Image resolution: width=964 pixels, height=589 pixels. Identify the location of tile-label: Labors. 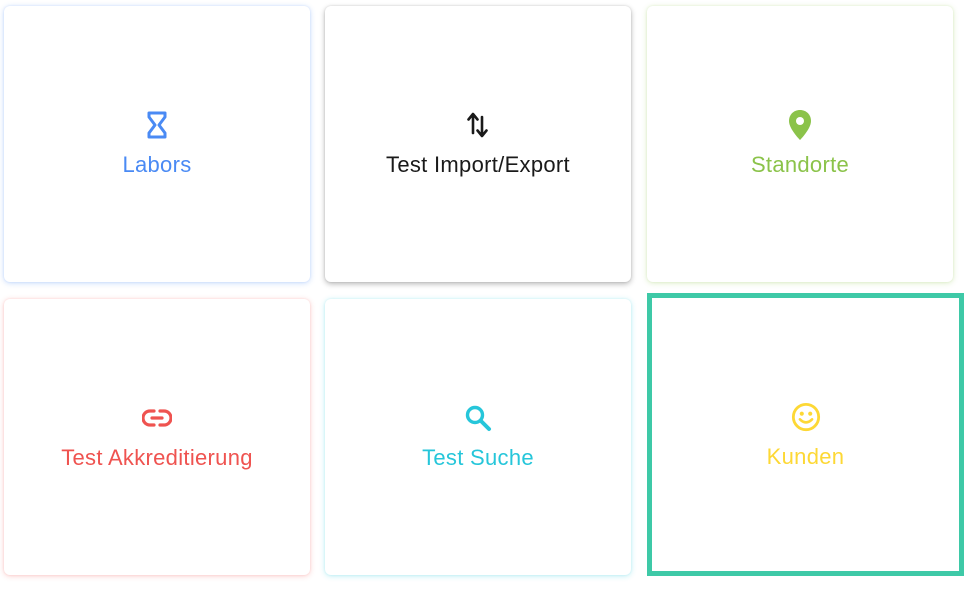
(157, 164).